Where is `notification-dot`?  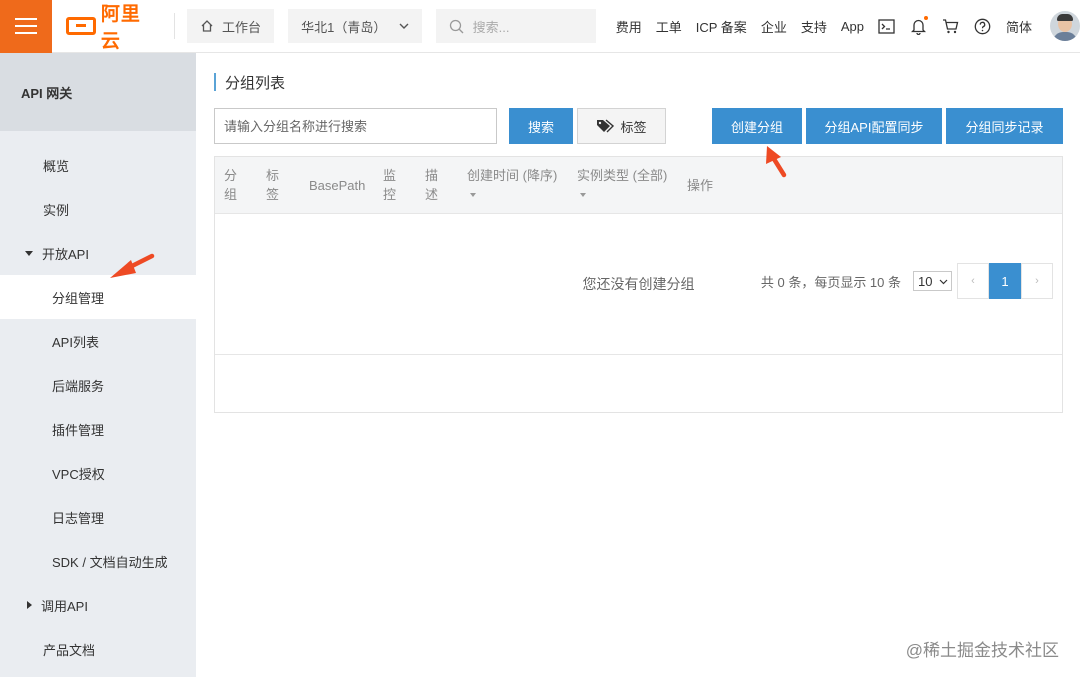 notification-dot is located at coordinates (925, 18).